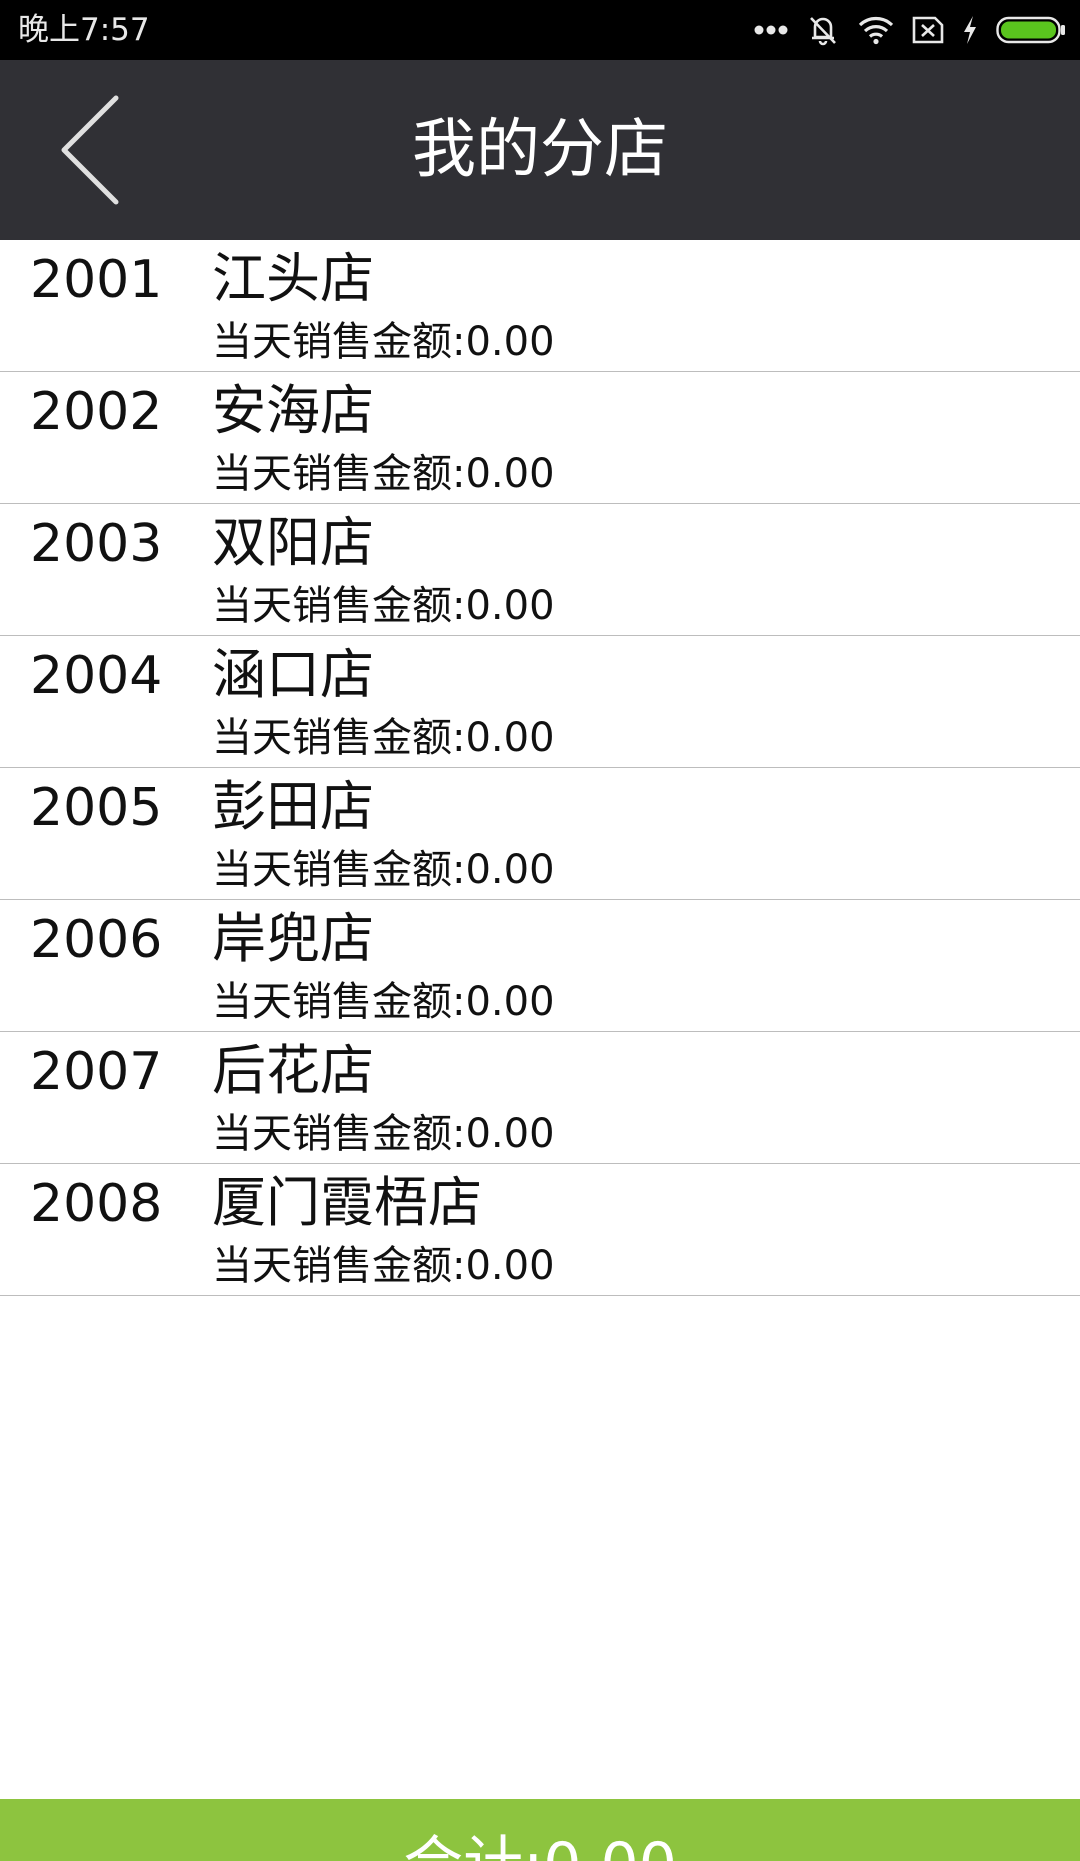 The width and height of the screenshot is (1080, 1861). What do you see at coordinates (293, 806) in the screenshot?
I see `branch-name: 彭田店` at bounding box center [293, 806].